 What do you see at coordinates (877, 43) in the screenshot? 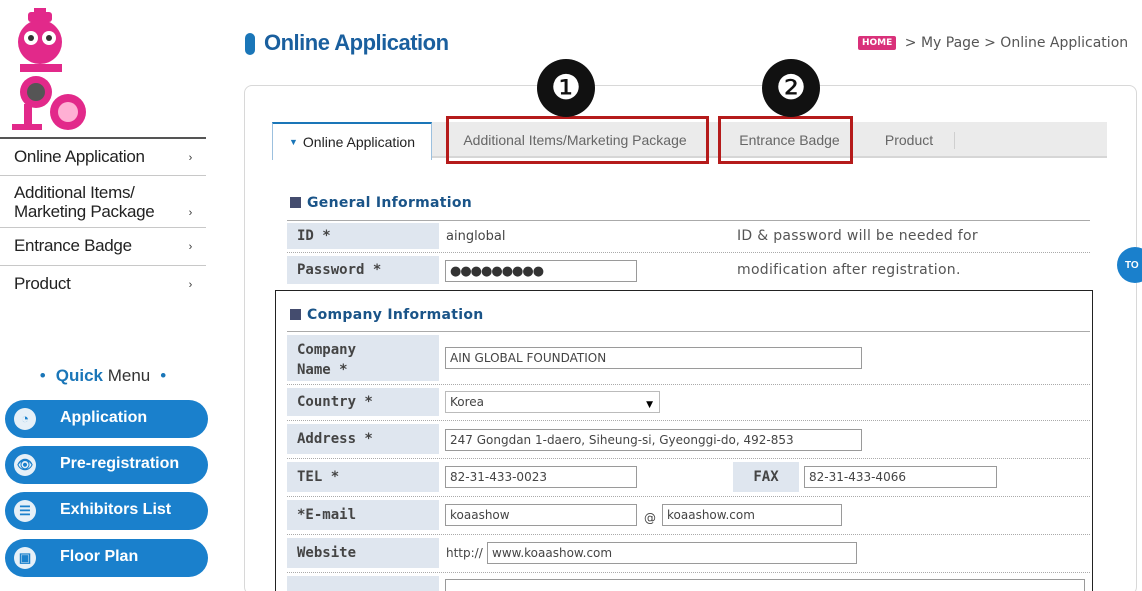
I see `home-badge: HOME` at bounding box center [877, 43].